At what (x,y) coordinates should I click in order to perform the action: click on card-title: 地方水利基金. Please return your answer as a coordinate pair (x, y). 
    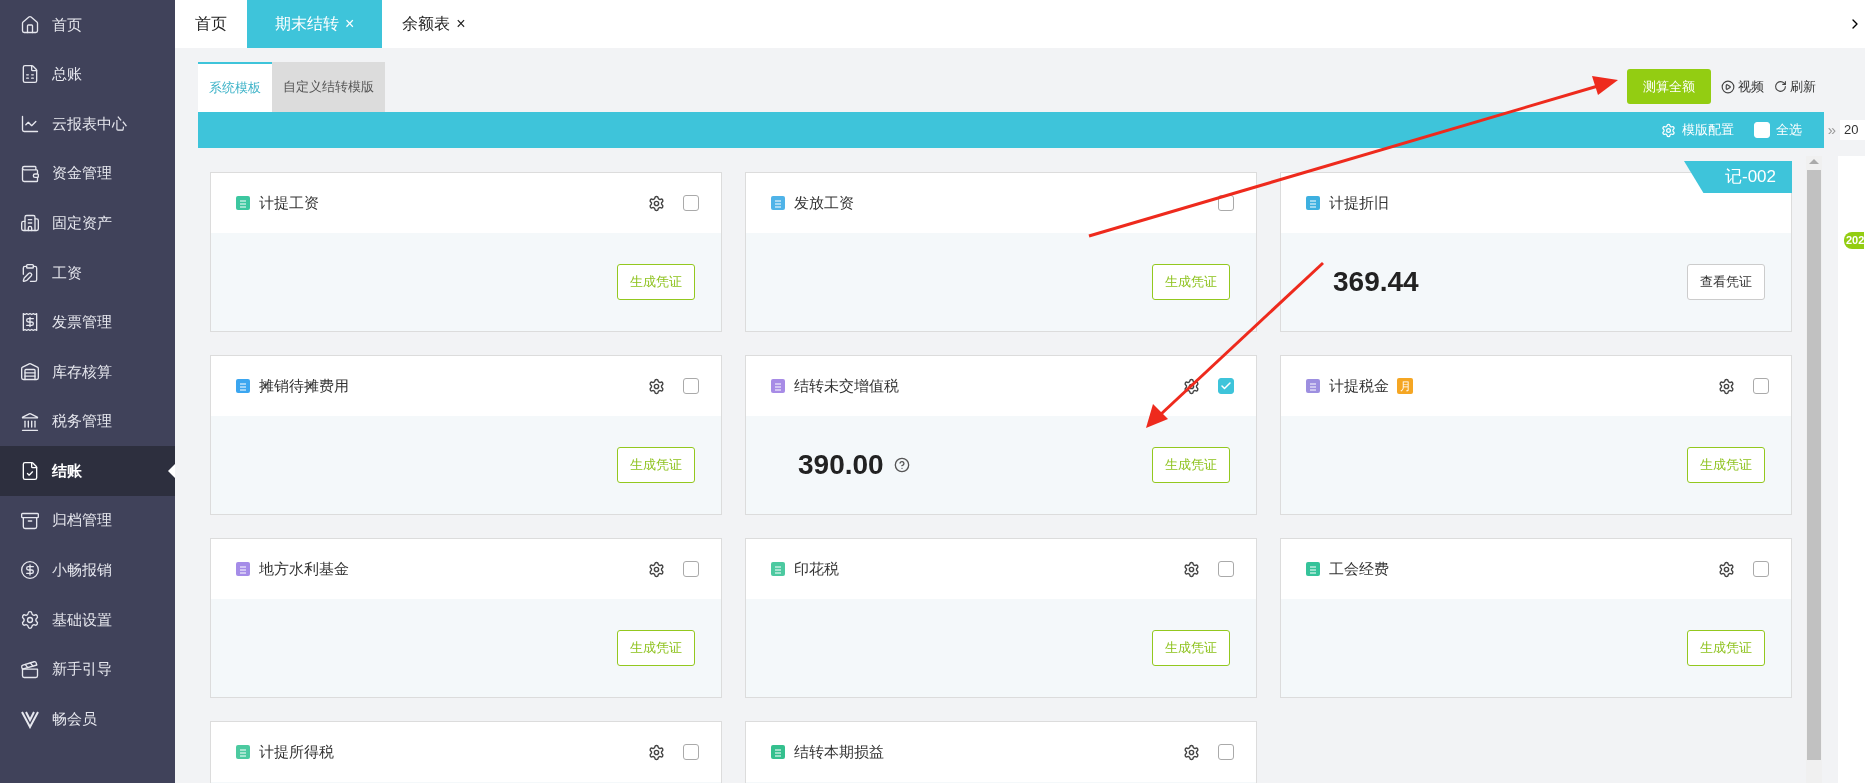
    Looking at the image, I should click on (304, 568).